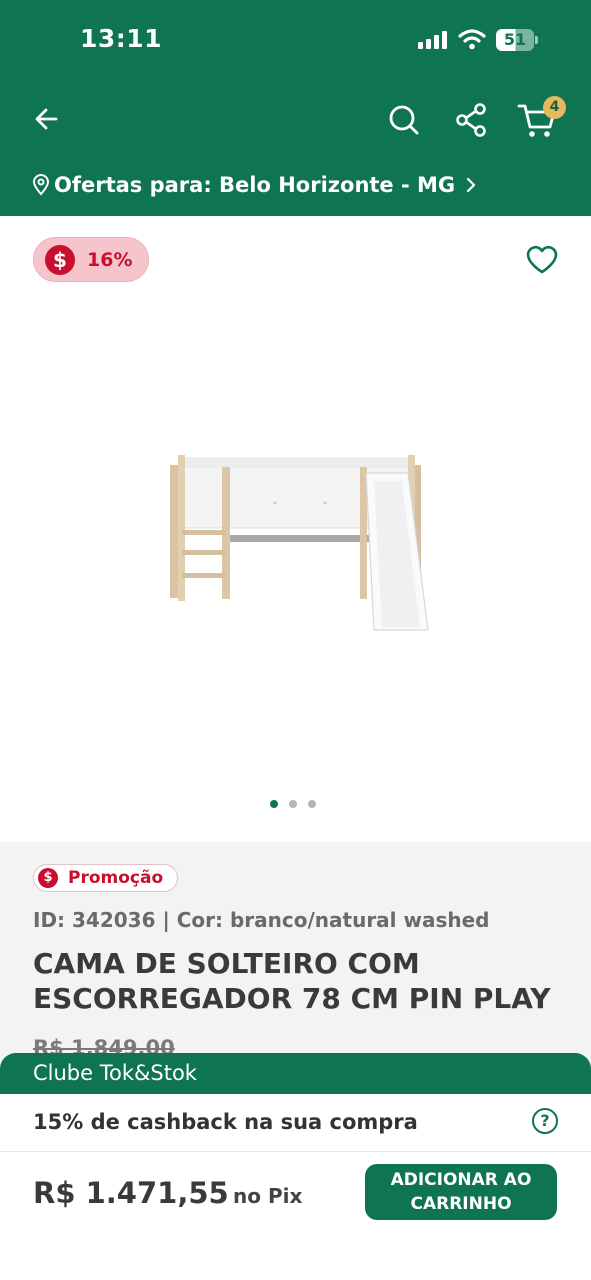 This screenshot has width=591, height=1280. I want to click on chevron-right-icon, so click(471, 185).